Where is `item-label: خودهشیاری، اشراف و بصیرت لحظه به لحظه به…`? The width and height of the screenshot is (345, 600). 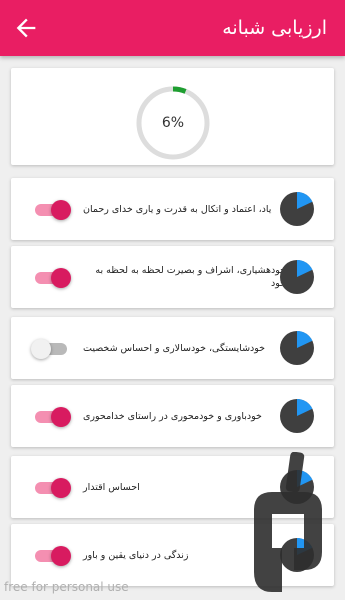 item-label: خودهشیاری، اشراف و بصیرت لحظه به لحظه به… is located at coordinates (190, 277).